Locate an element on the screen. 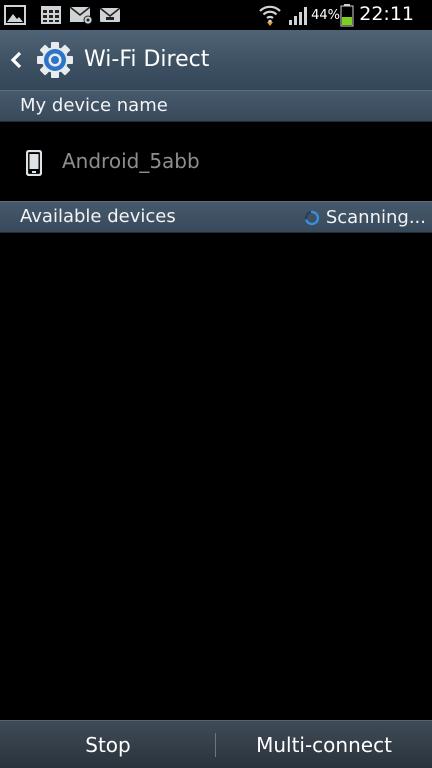 The image size is (432, 768). battery-percent: 44% is located at coordinates (325, 15).